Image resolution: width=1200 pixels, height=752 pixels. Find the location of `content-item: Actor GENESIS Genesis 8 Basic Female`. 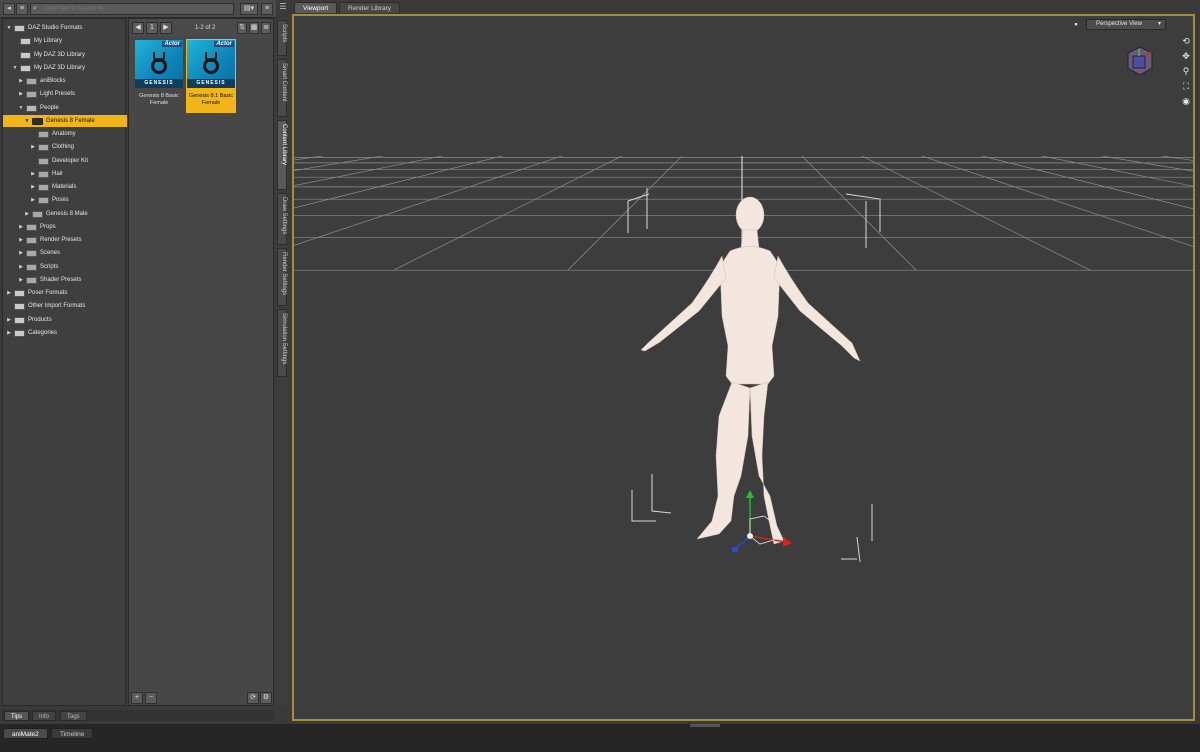

content-item: Actor GENESIS Genesis 8 Basic Female is located at coordinates (159, 76).